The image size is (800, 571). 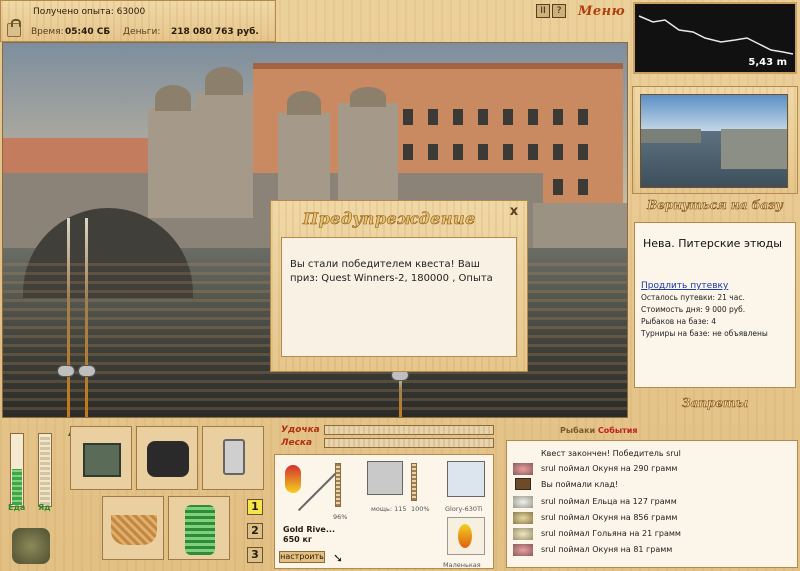 What do you see at coordinates (601, 11) in the screenshot?
I see `menu-button: Меню` at bounding box center [601, 11].